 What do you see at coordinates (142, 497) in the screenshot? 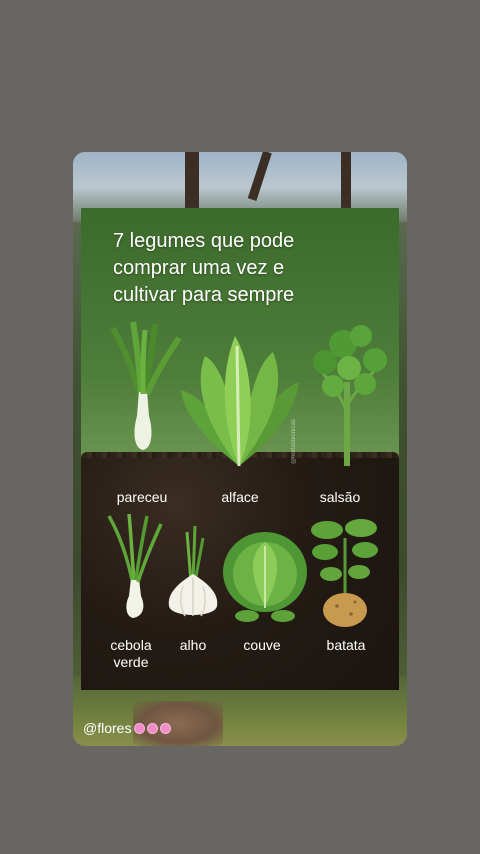
I see `vegetable-label: pareceu` at bounding box center [142, 497].